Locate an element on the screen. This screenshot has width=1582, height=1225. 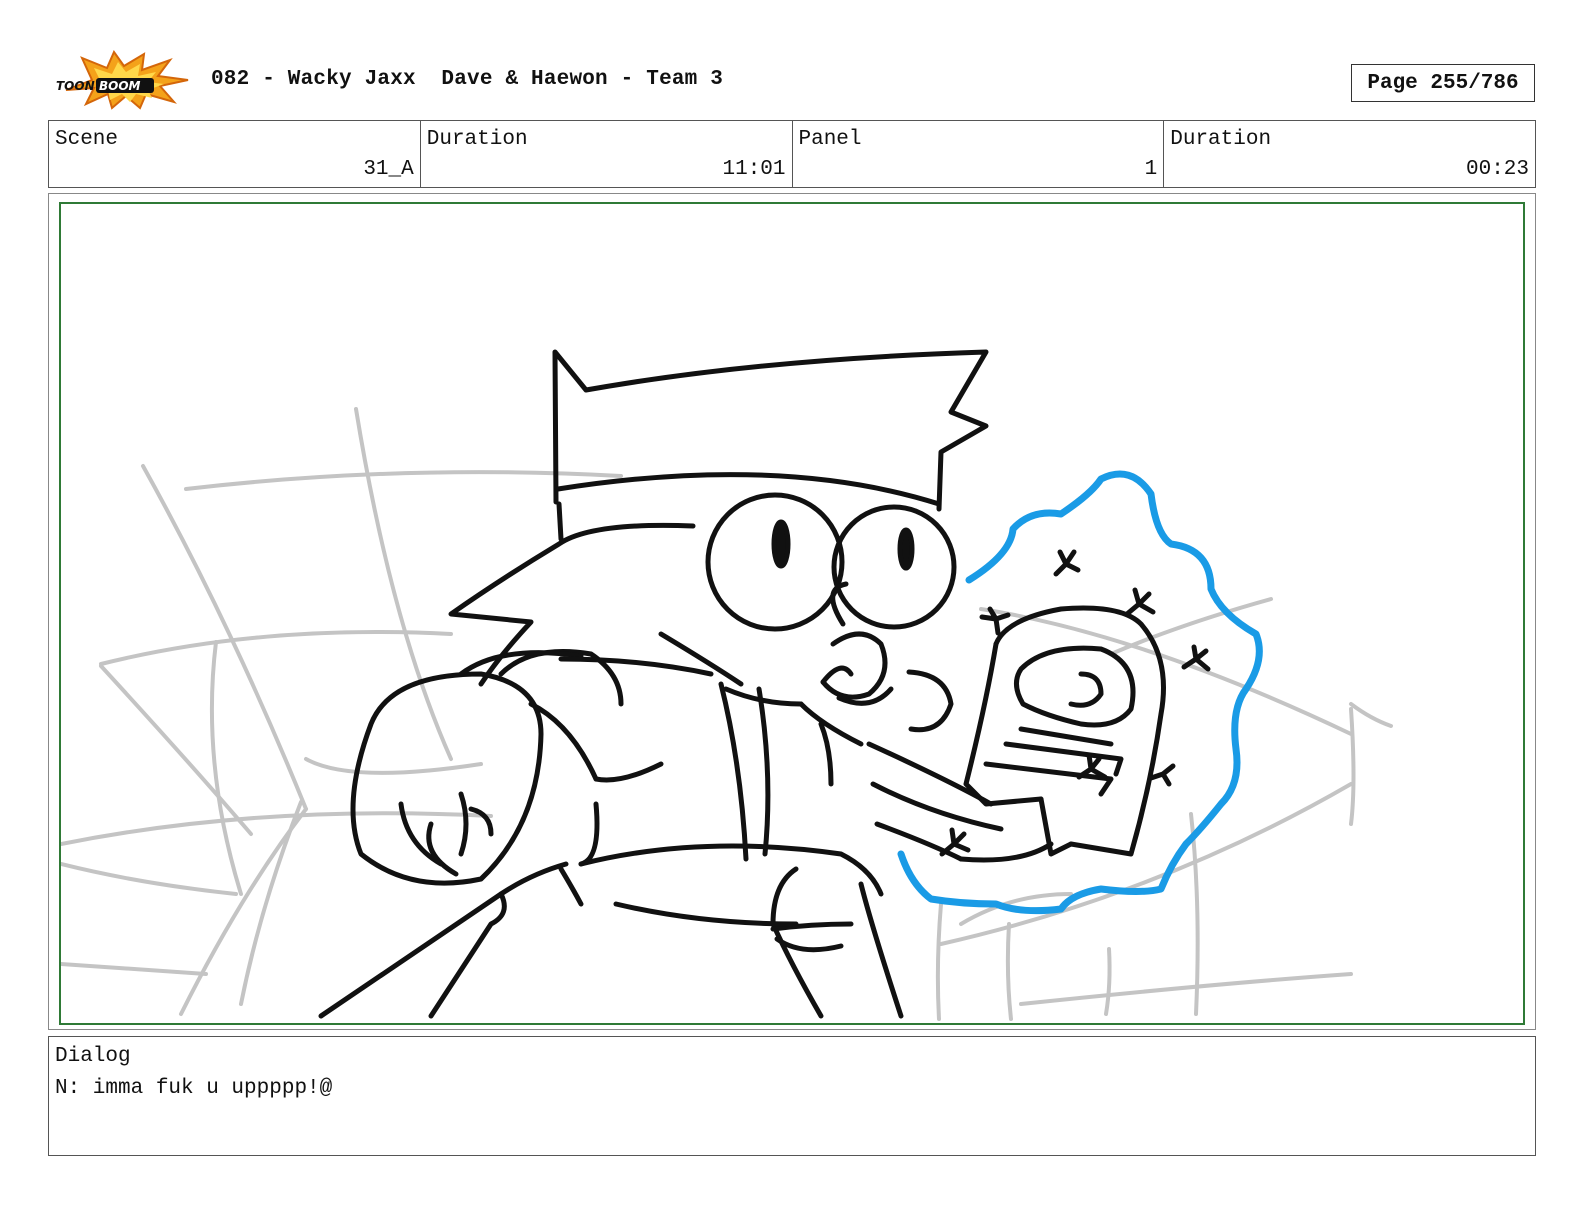
duration-value: 11:01 is located at coordinates (754, 169).